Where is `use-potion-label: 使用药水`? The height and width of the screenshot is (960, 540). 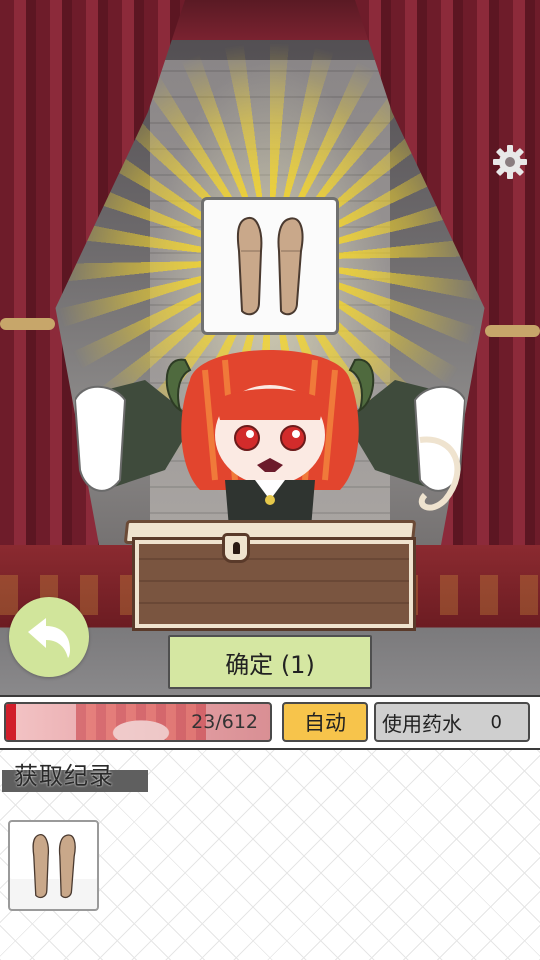
use-potion-label: 使用药水 is located at coordinates (422, 723).